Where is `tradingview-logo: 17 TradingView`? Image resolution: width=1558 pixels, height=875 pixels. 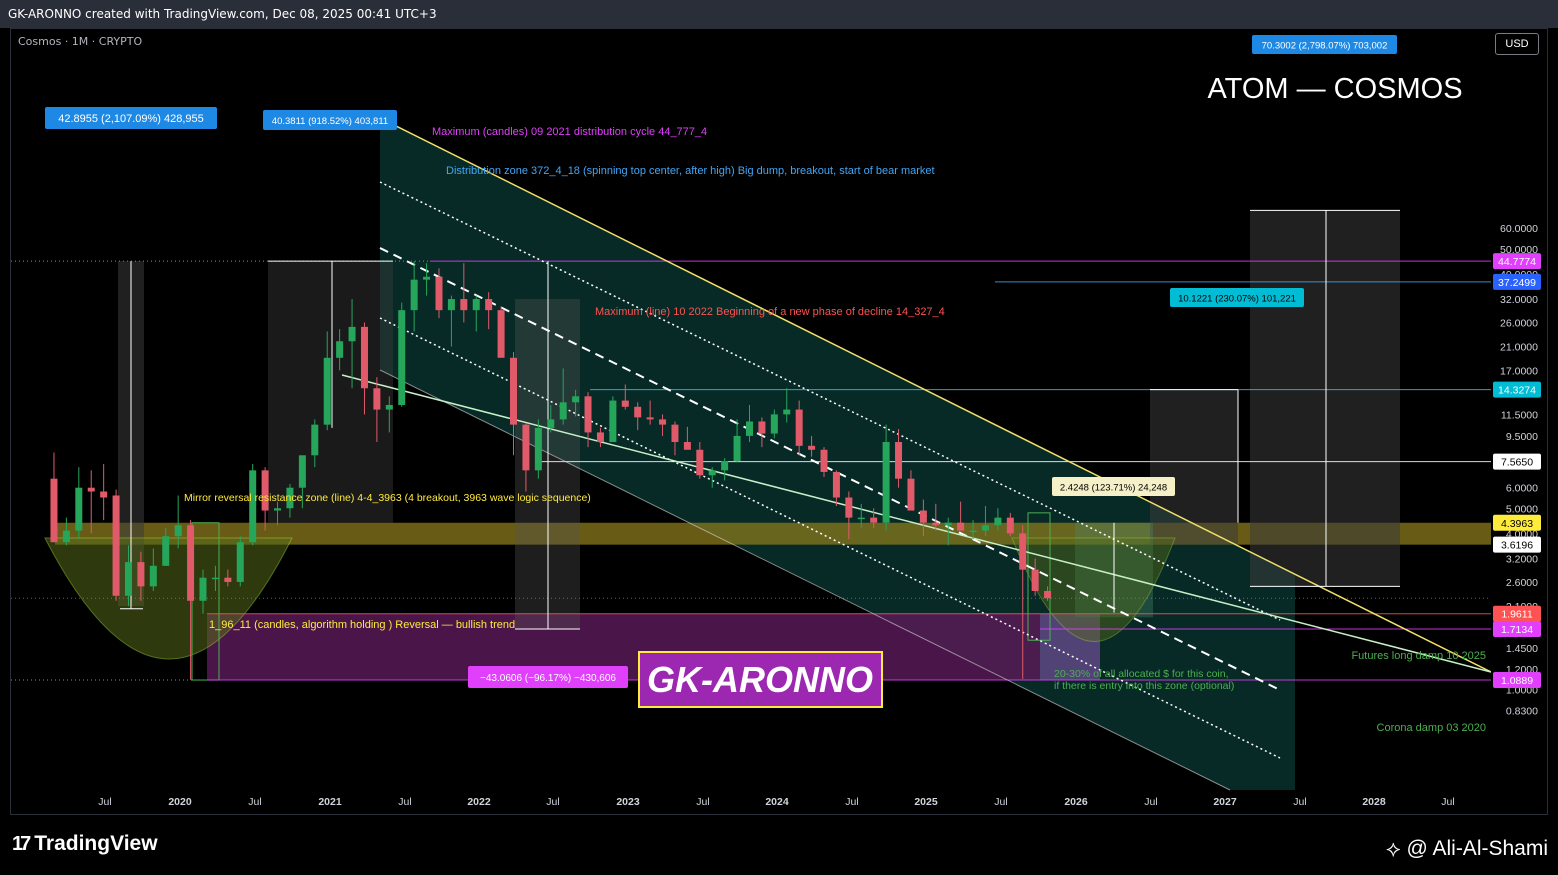
tradingview-logo: 17 TradingView is located at coordinates (85, 844).